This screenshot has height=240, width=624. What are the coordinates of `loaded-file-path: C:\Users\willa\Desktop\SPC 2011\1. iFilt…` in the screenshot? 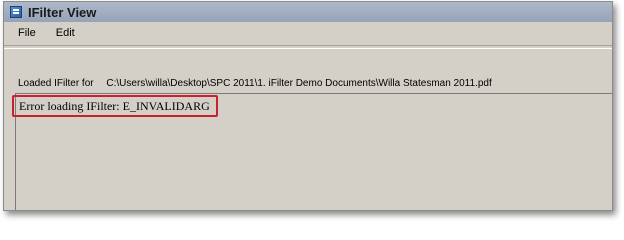 It's located at (299, 83).